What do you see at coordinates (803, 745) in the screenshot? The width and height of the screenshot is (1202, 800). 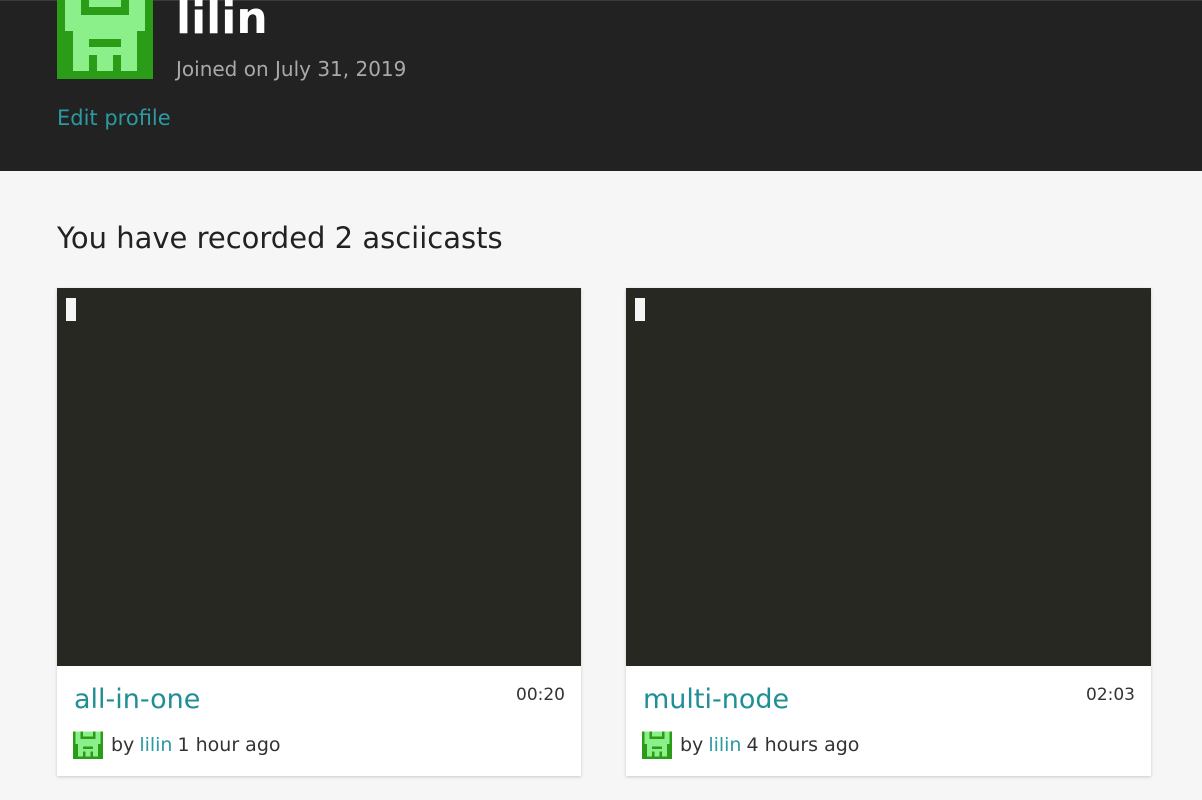 I see `time-ago: 4 hours ago` at bounding box center [803, 745].